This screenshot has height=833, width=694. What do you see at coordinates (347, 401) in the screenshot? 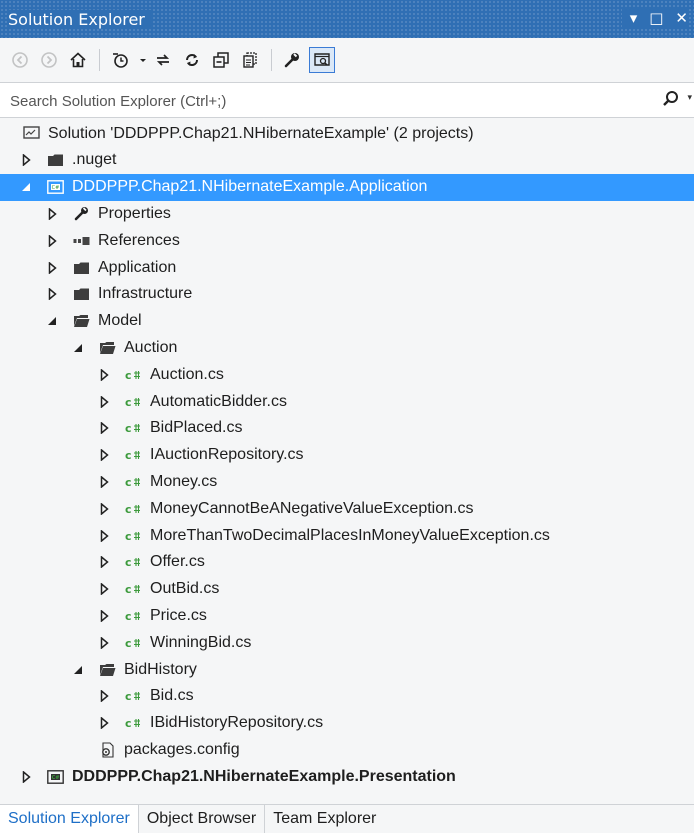
I see `tree-item-file: c AutomaticBidder.cs` at bounding box center [347, 401].